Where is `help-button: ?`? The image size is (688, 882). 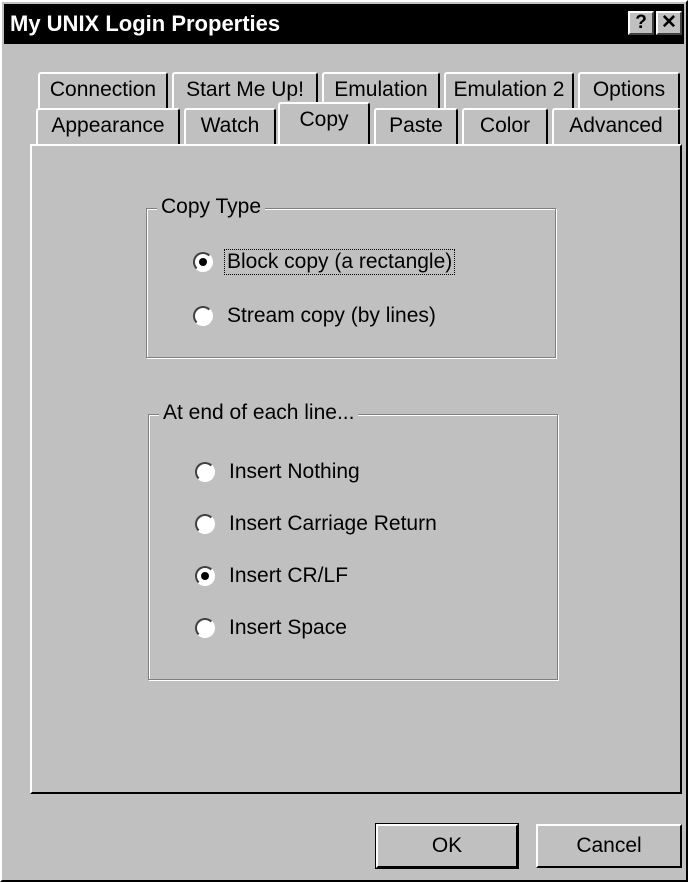 help-button: ? is located at coordinates (641, 23).